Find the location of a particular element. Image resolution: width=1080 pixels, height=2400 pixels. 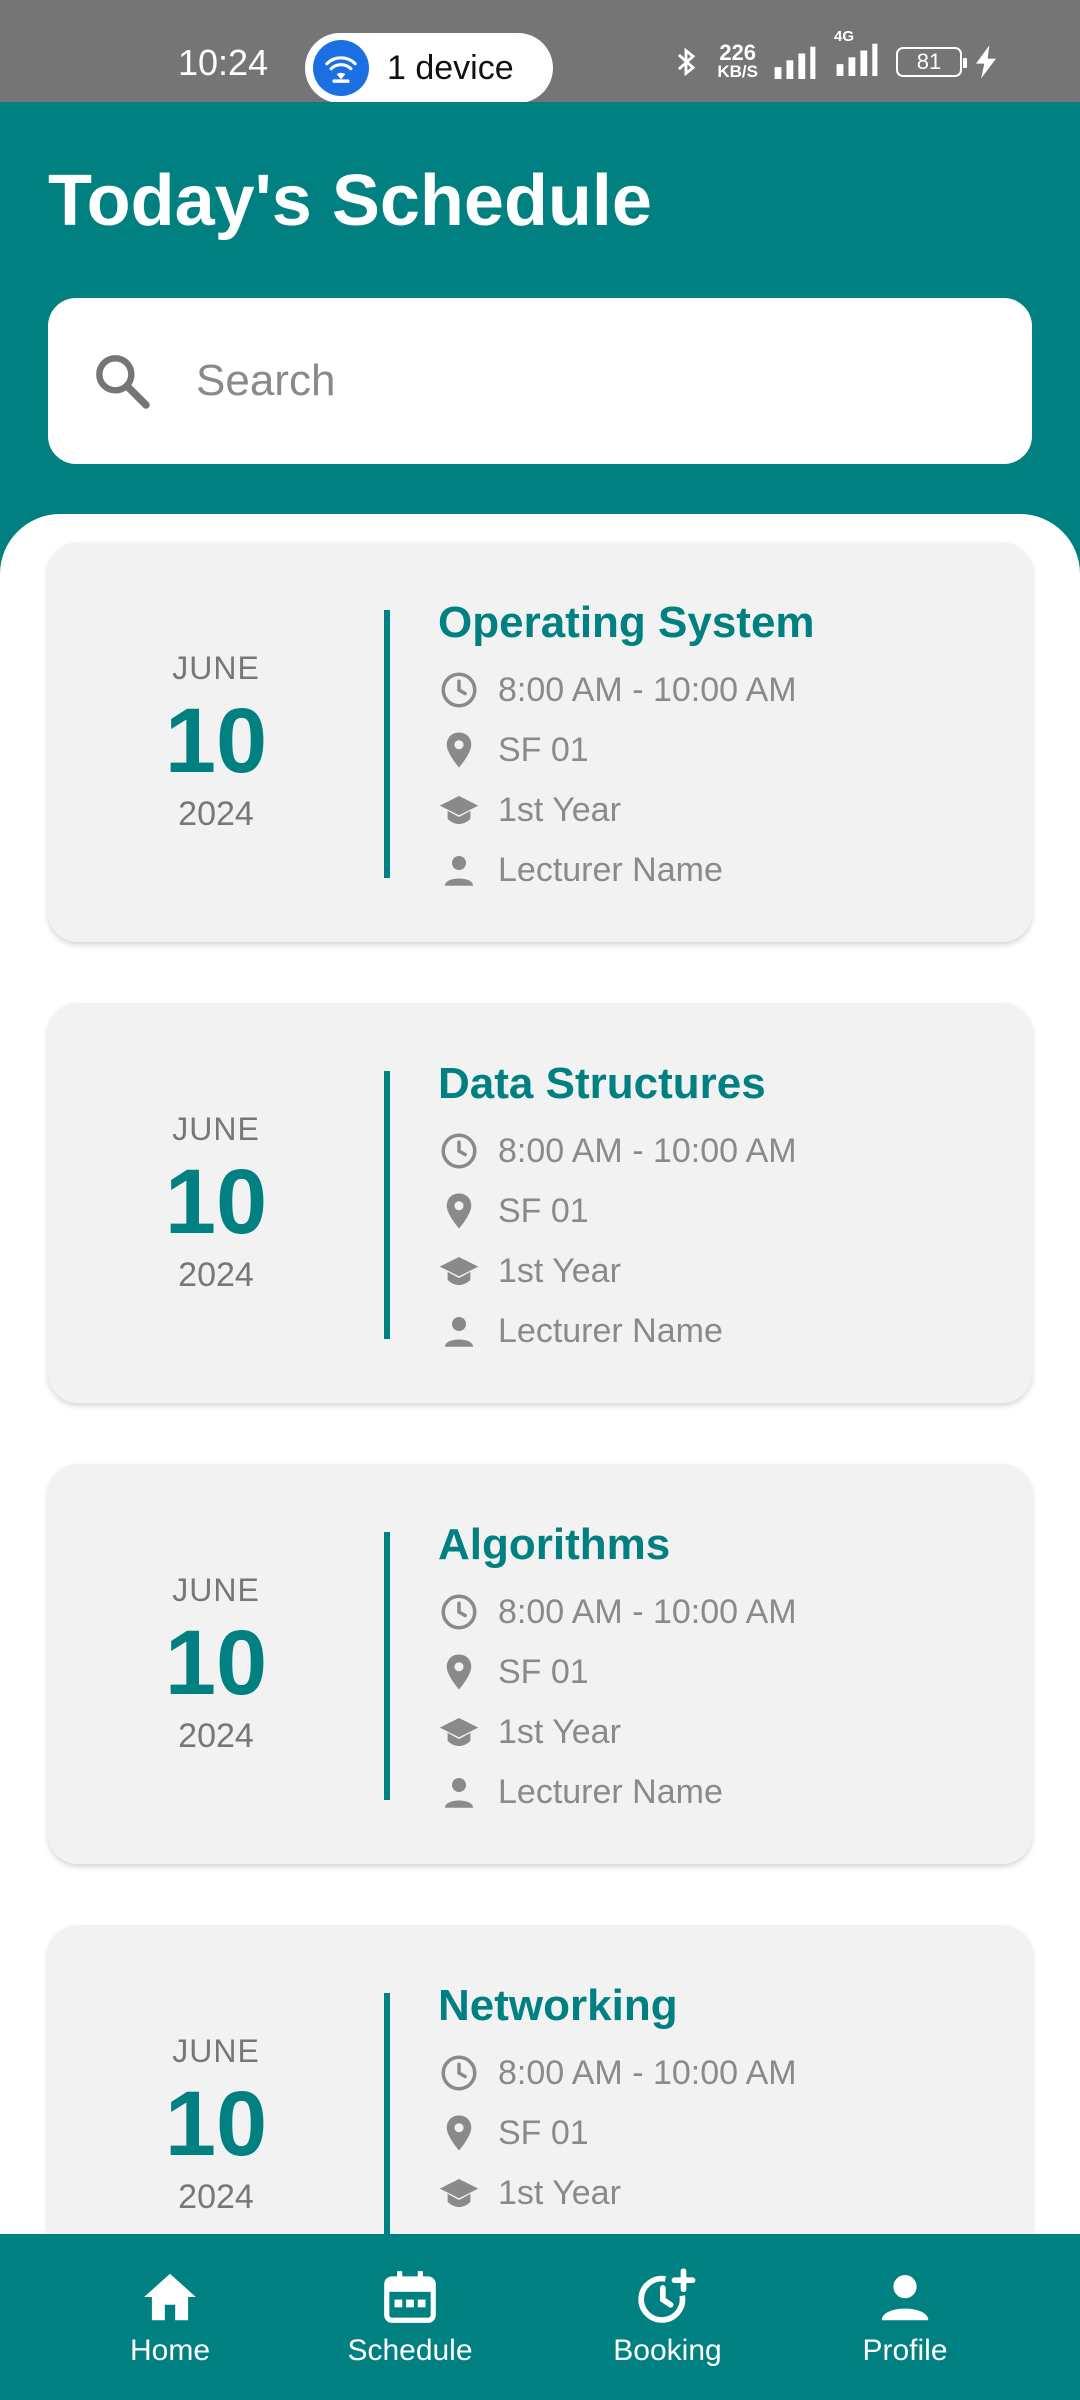

course-title: Networking is located at coordinates (558, 2005).